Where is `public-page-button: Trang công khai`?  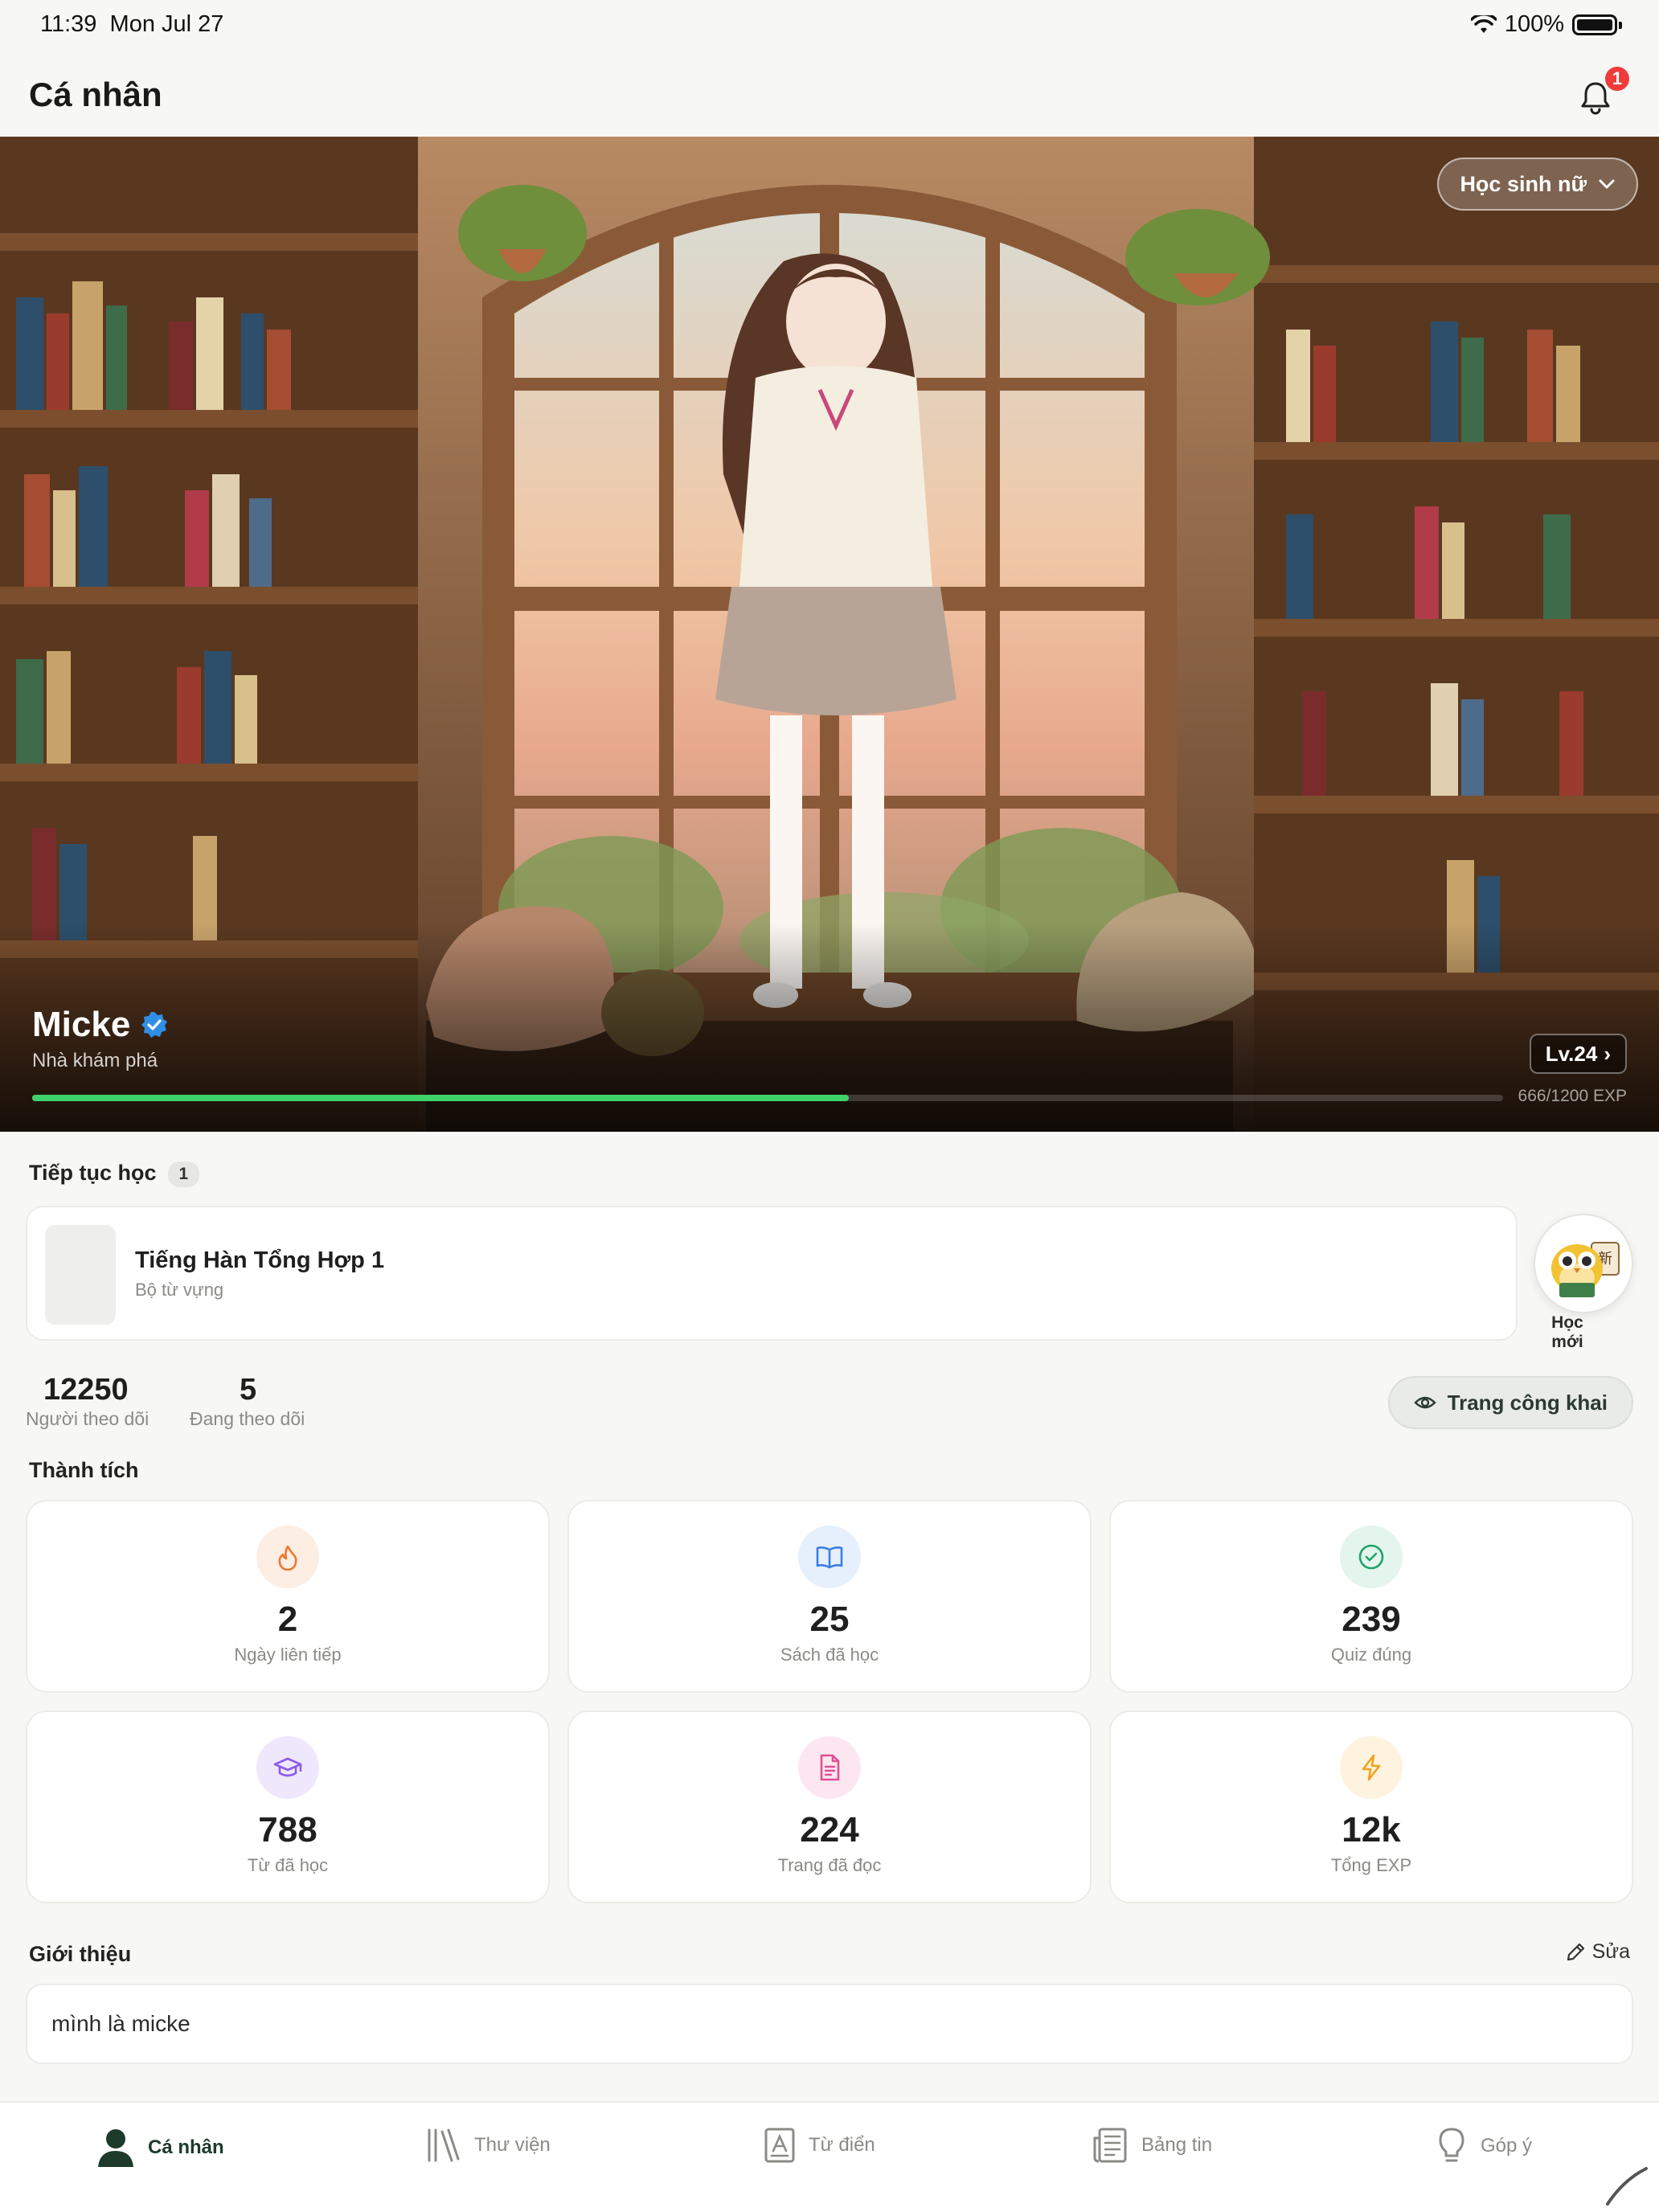
public-page-button: Trang công khai is located at coordinates (1510, 1402).